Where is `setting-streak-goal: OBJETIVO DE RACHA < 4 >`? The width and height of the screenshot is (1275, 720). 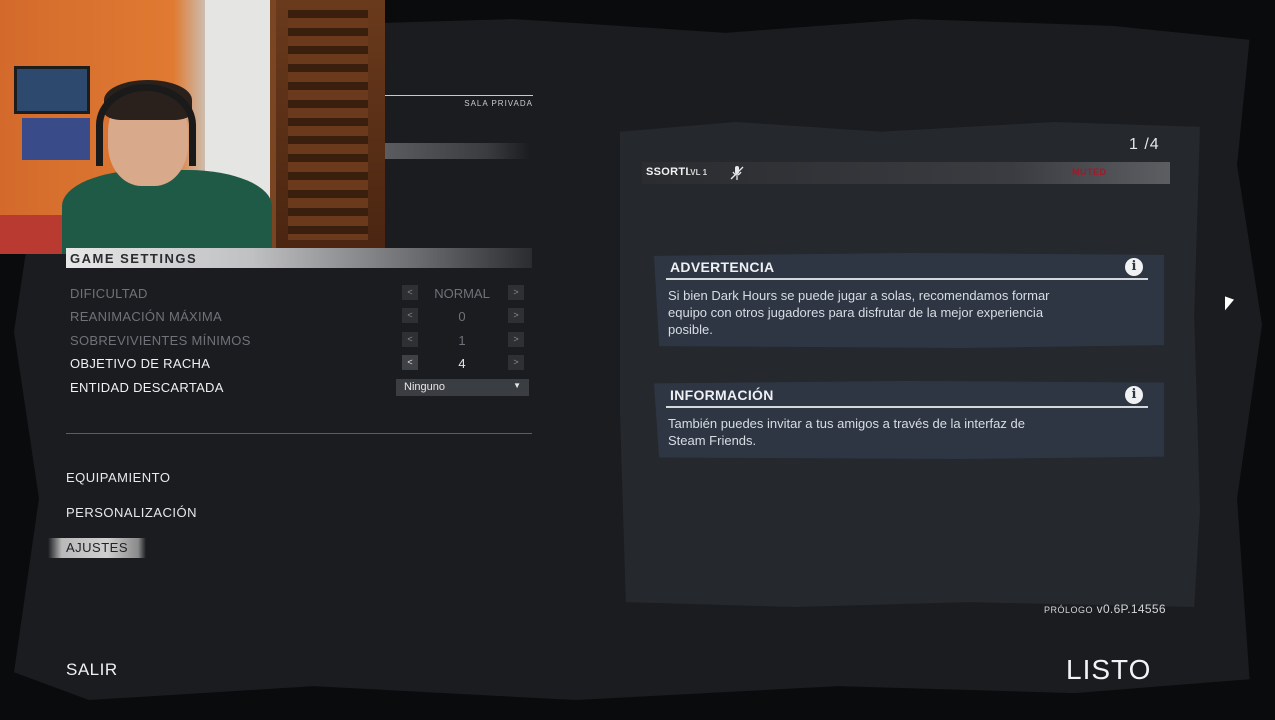
setting-streak-goal: OBJETIVO DE RACHA < 4 > is located at coordinates (300, 364).